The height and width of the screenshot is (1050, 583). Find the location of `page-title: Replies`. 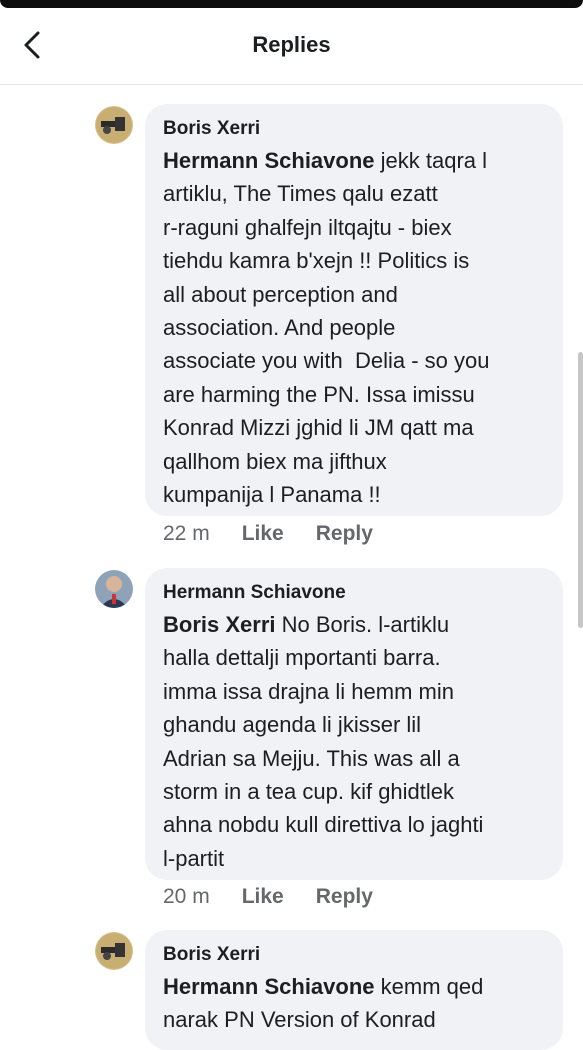

page-title: Replies is located at coordinates (291, 44).